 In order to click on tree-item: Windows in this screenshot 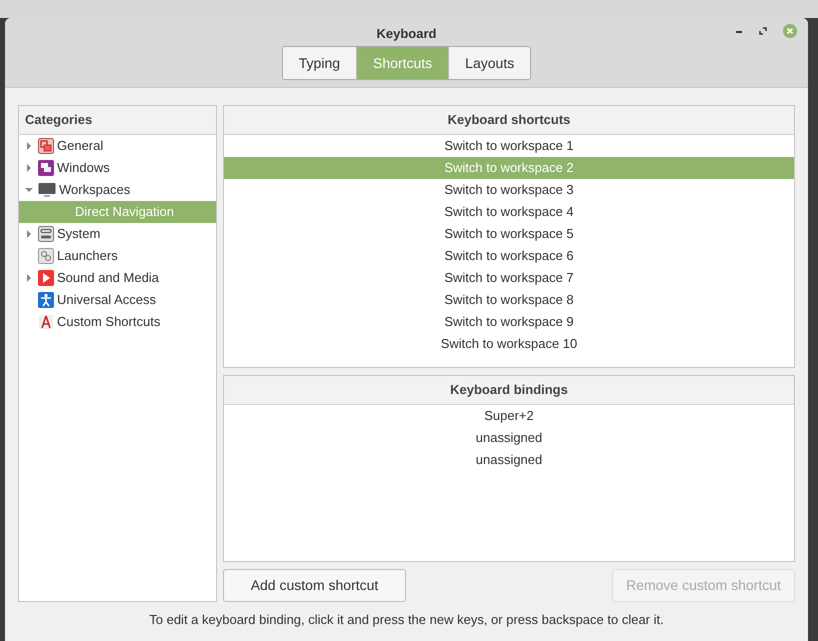, I will do `click(117, 168)`.